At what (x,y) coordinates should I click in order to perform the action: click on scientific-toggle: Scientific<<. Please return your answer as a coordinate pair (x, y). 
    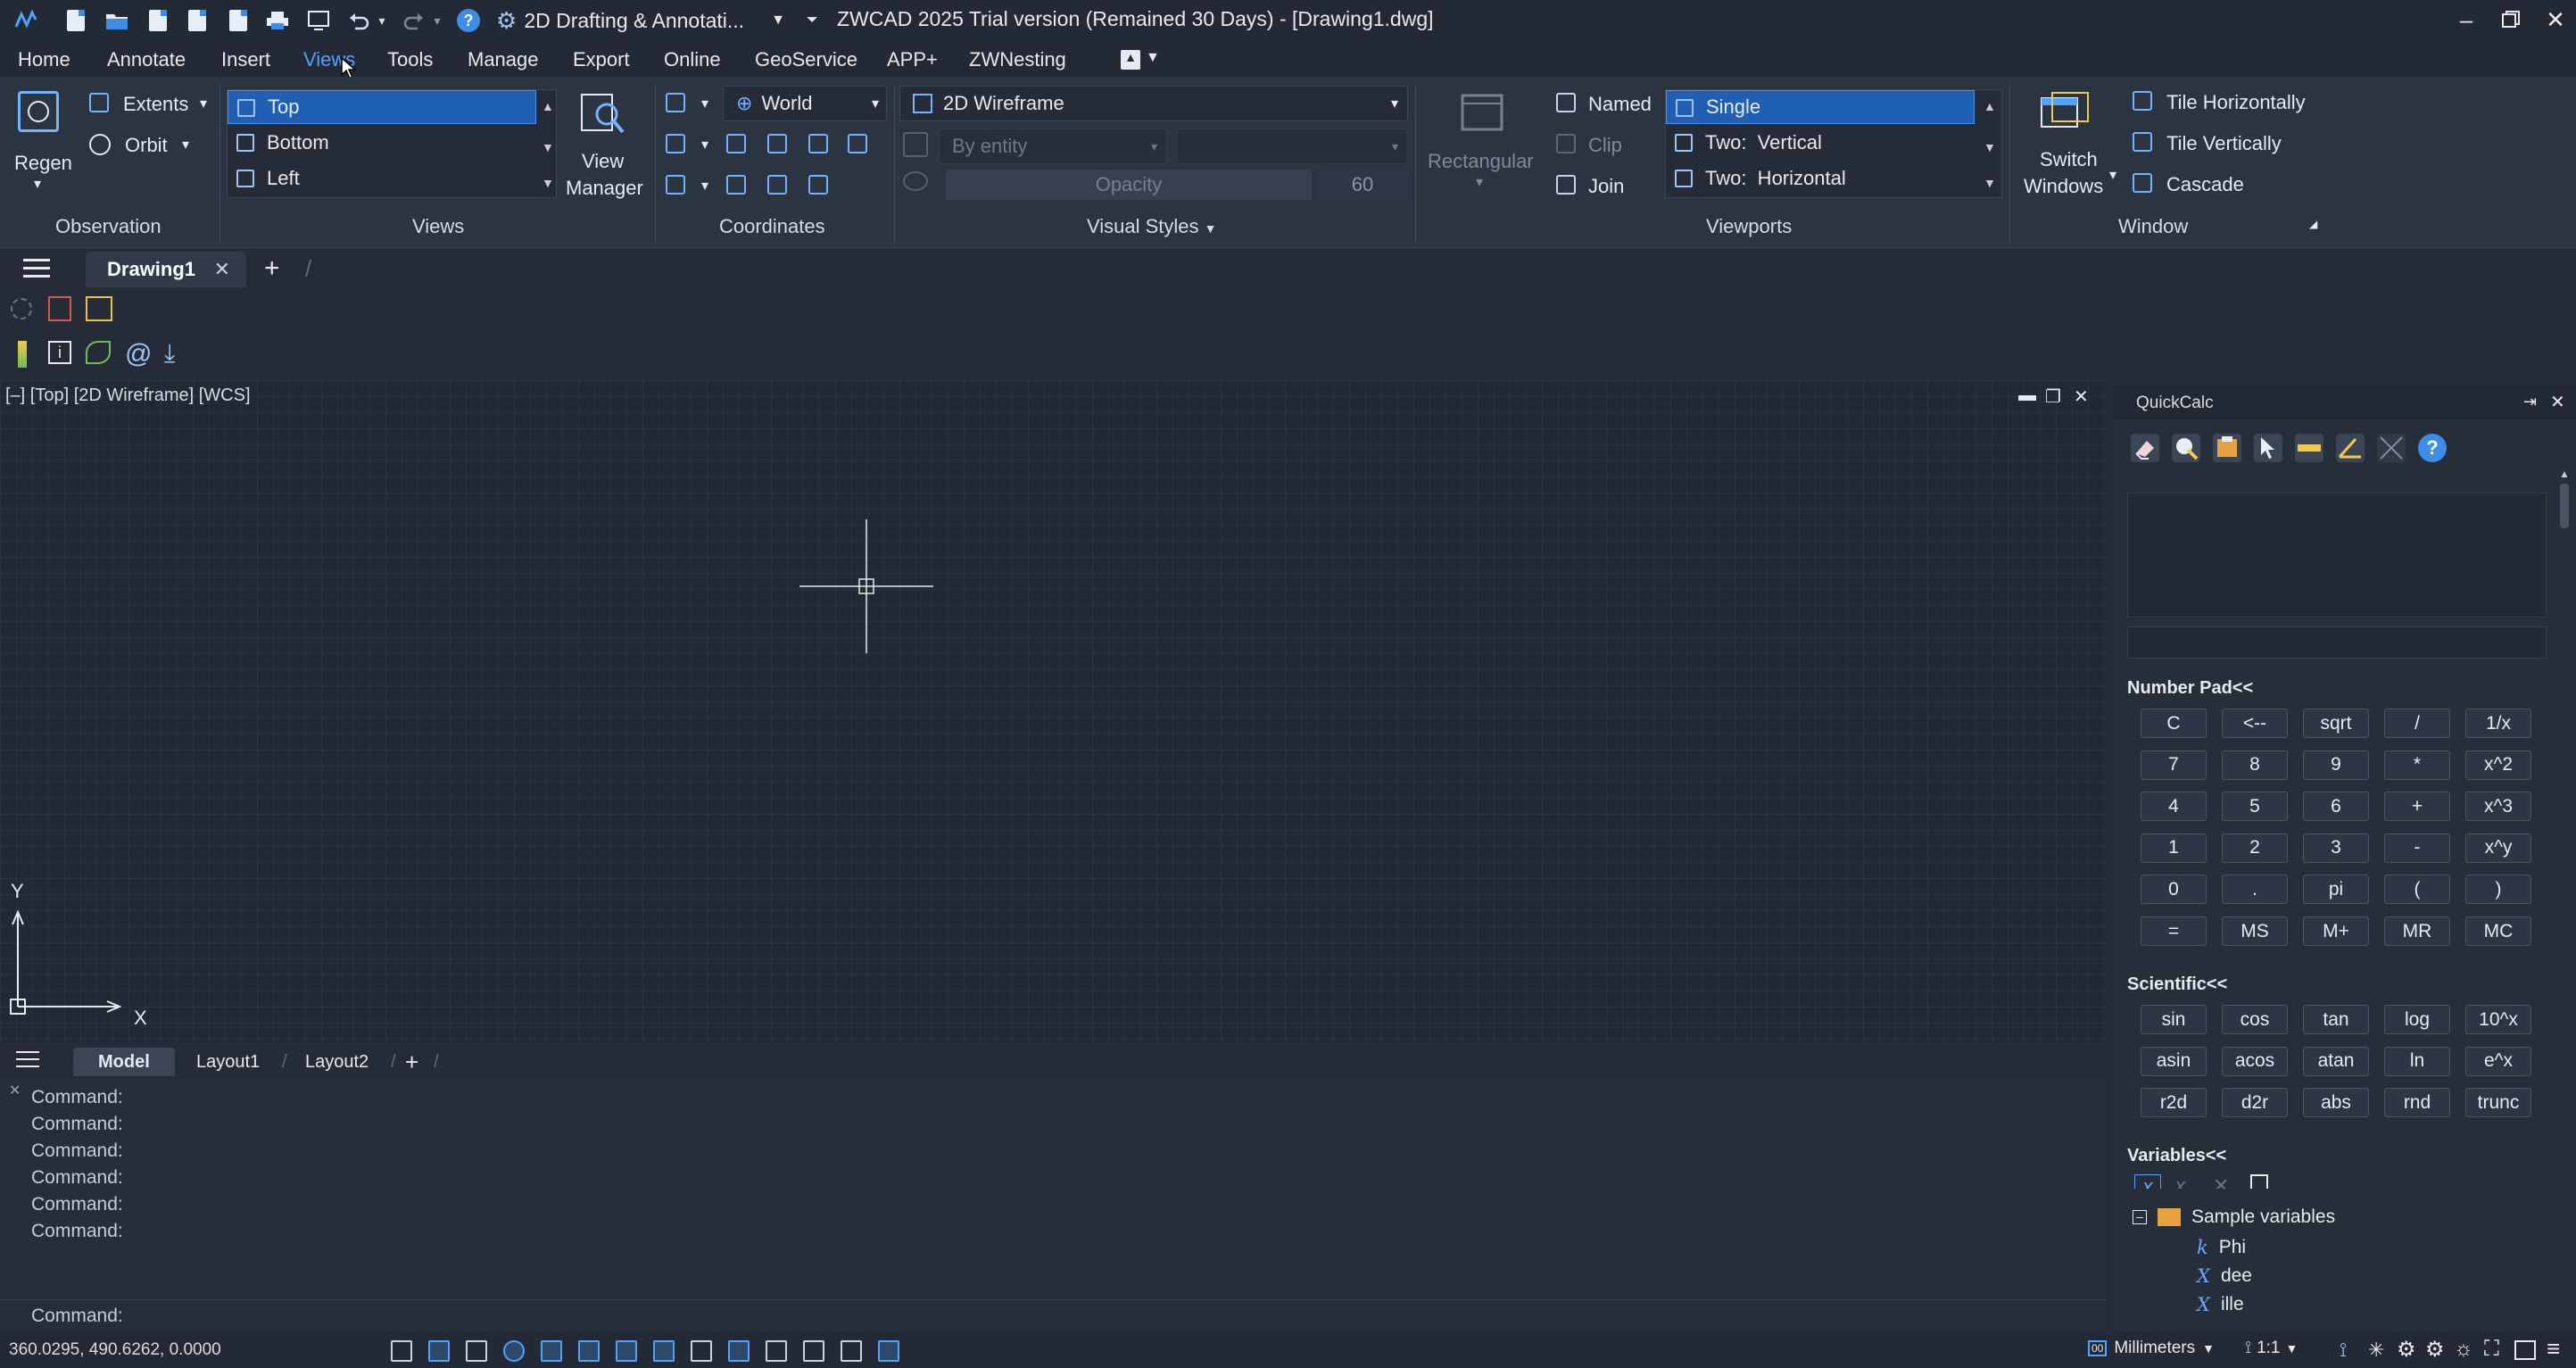
    Looking at the image, I should click on (2177, 984).